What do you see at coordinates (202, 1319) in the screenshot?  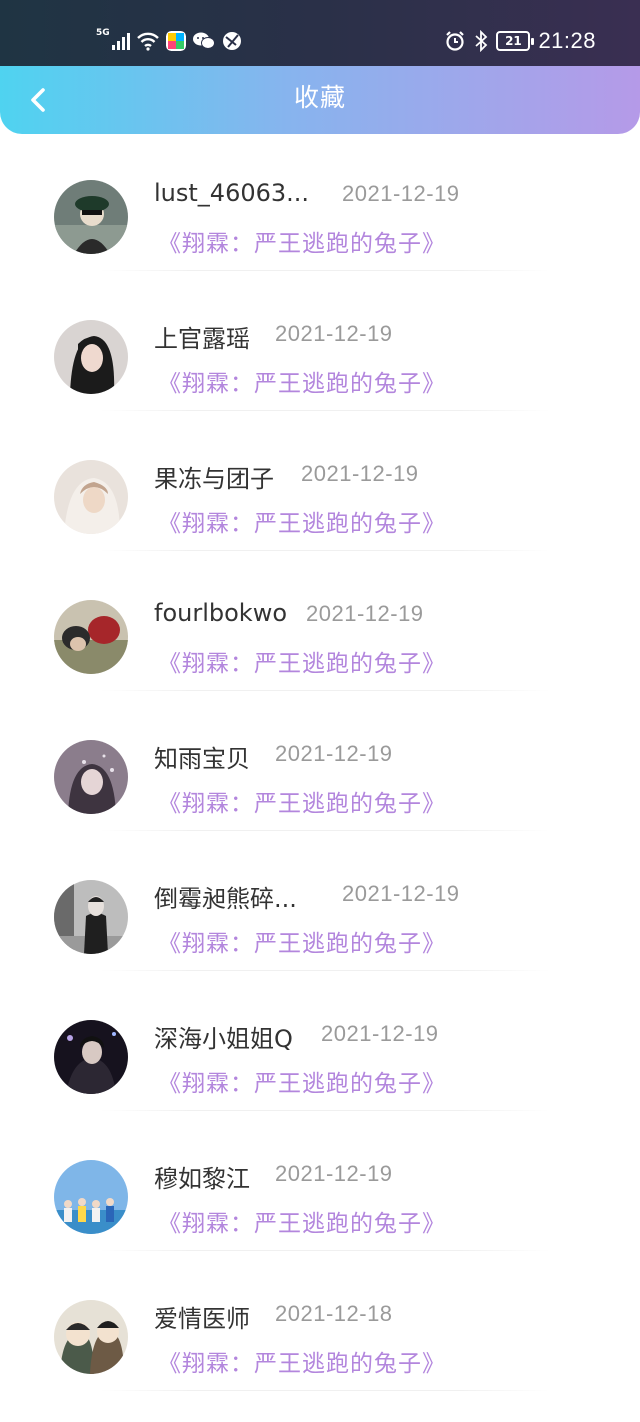 I see `user-name: 爱情医师` at bounding box center [202, 1319].